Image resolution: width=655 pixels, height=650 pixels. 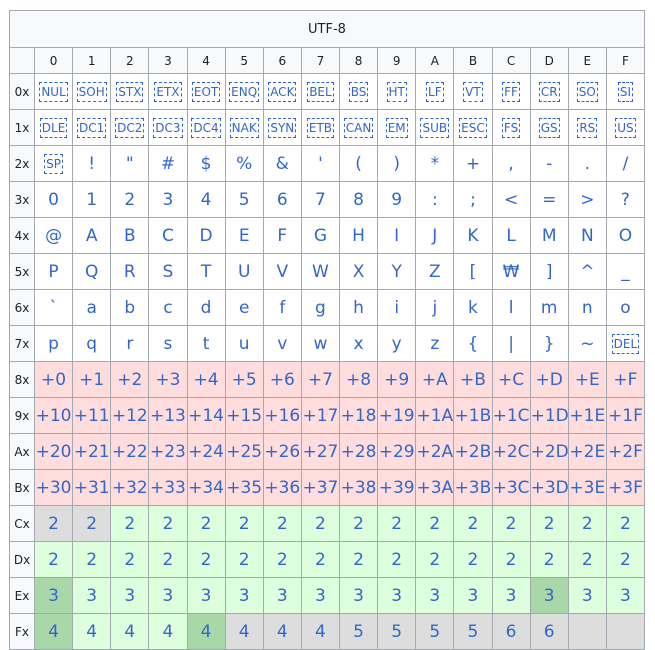 I want to click on continuation-byte-cell: +E, so click(x=587, y=379).